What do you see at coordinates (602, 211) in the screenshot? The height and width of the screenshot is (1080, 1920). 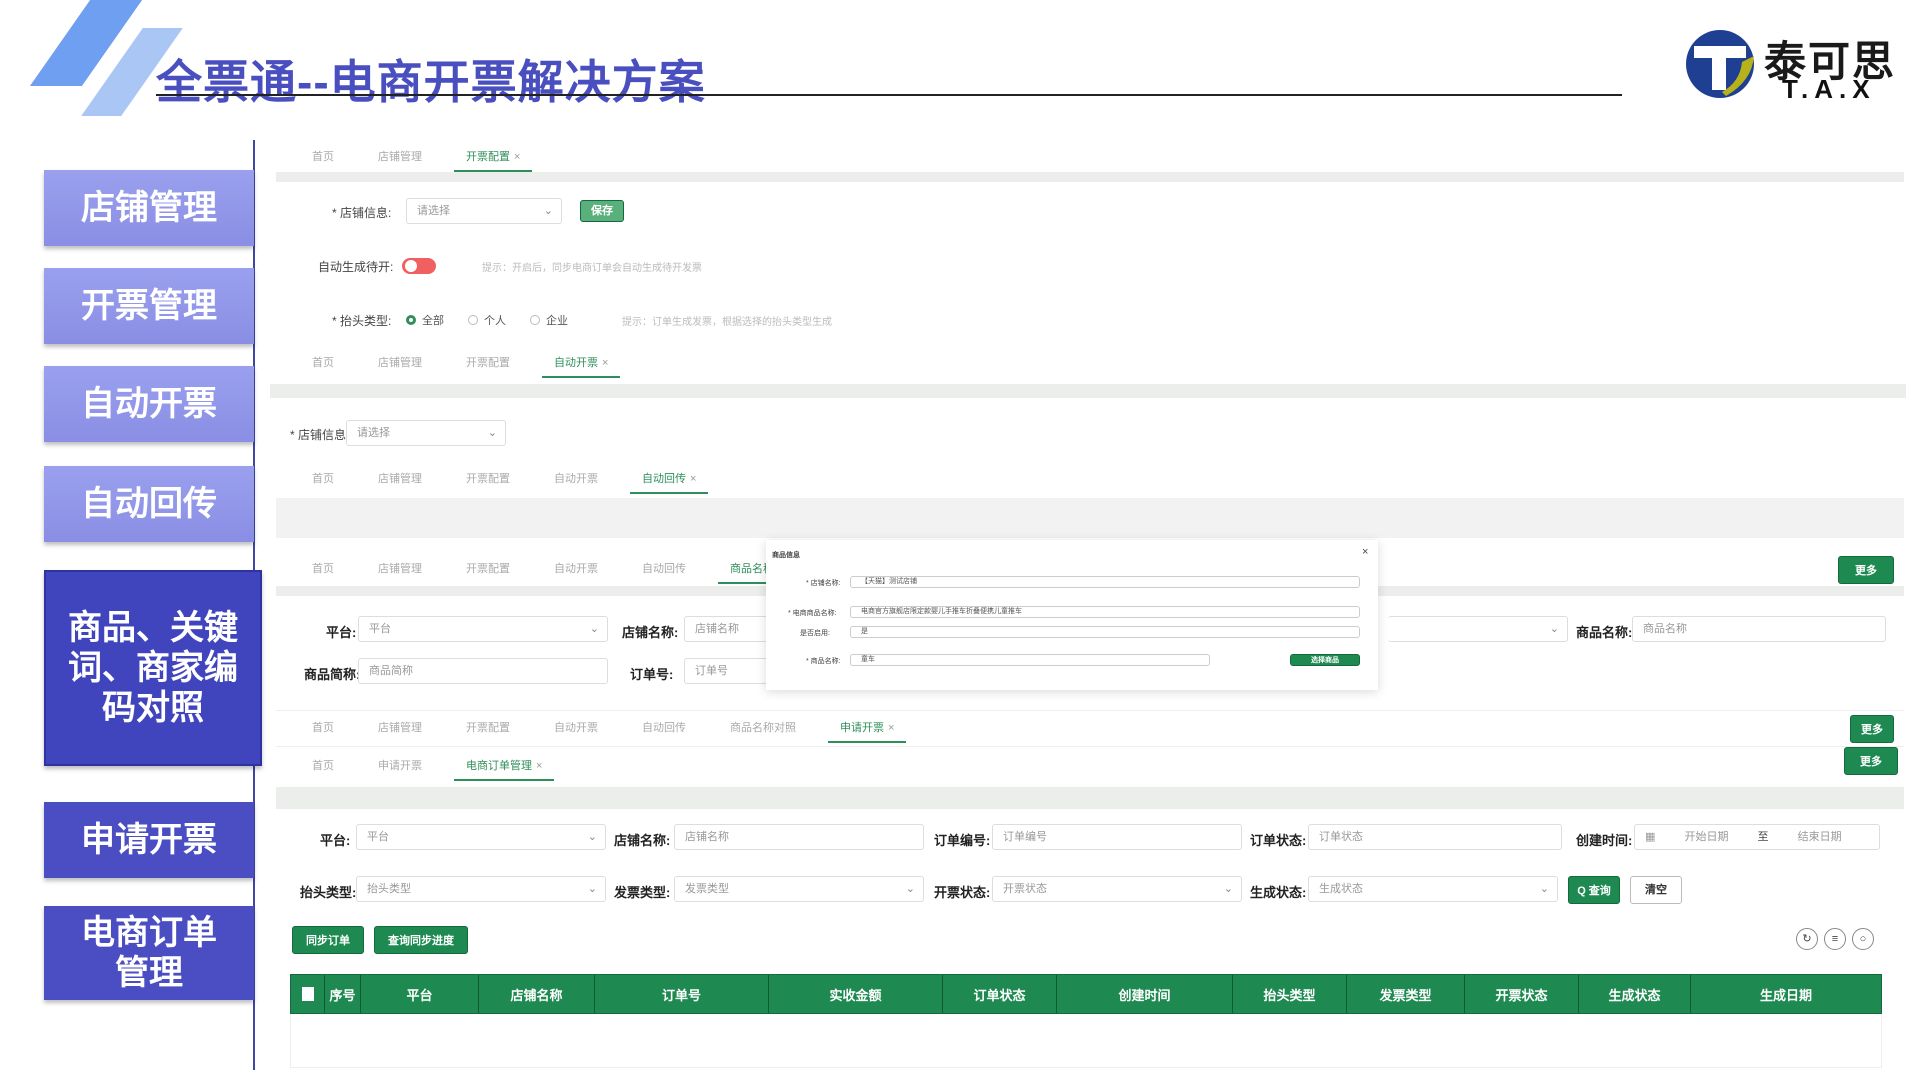 I see `save-button: 保存` at bounding box center [602, 211].